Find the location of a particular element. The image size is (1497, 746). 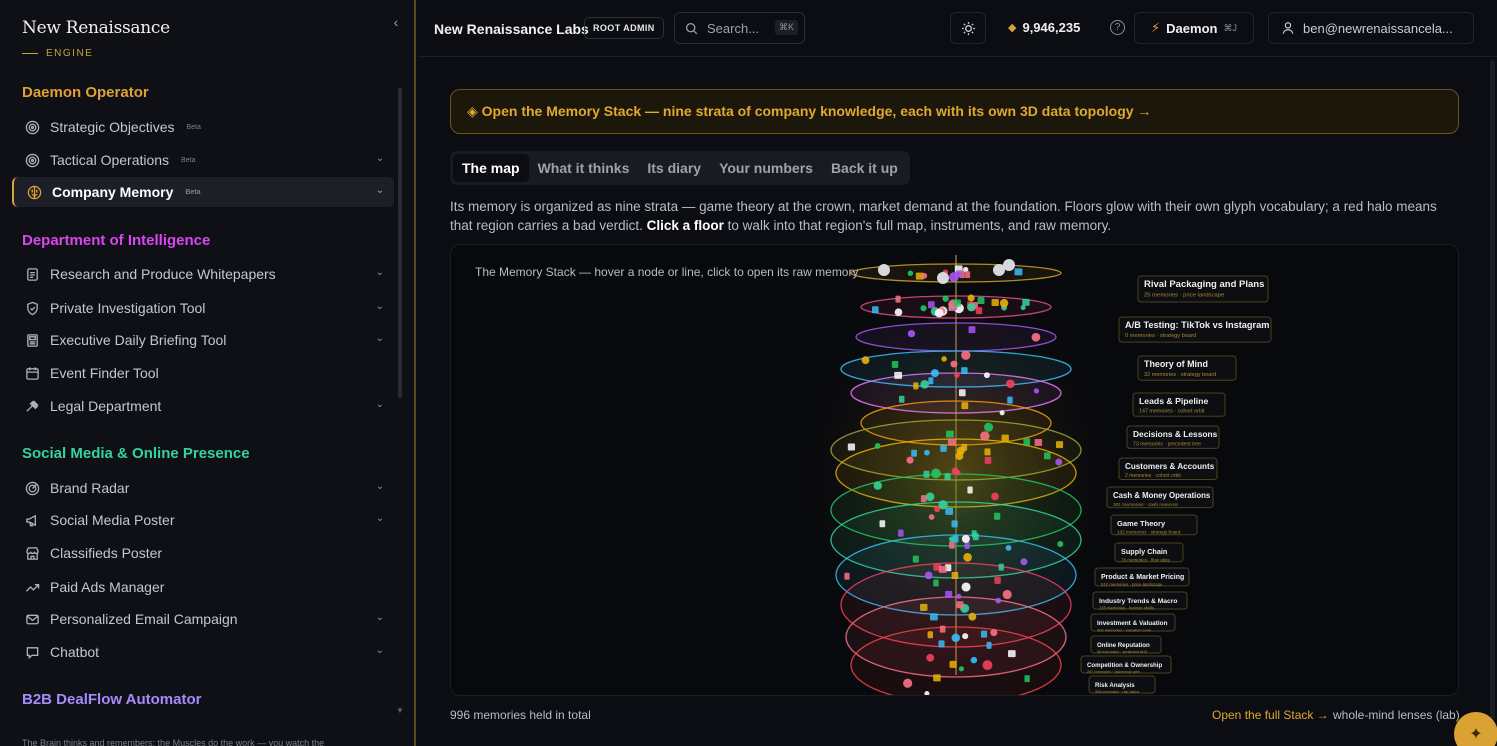

help-icon: ? is located at coordinates (1117, 27).